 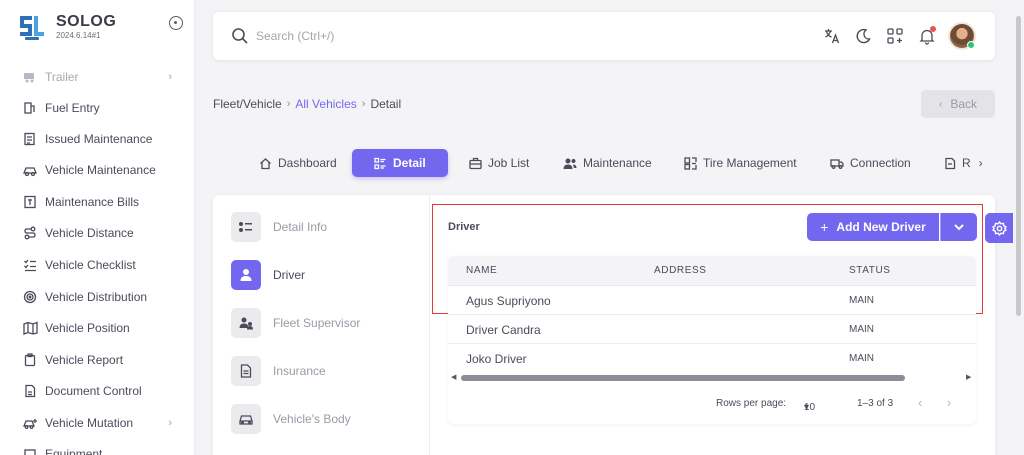 I want to click on sidebar-item-label: Vehicle Report, so click(x=84, y=360).